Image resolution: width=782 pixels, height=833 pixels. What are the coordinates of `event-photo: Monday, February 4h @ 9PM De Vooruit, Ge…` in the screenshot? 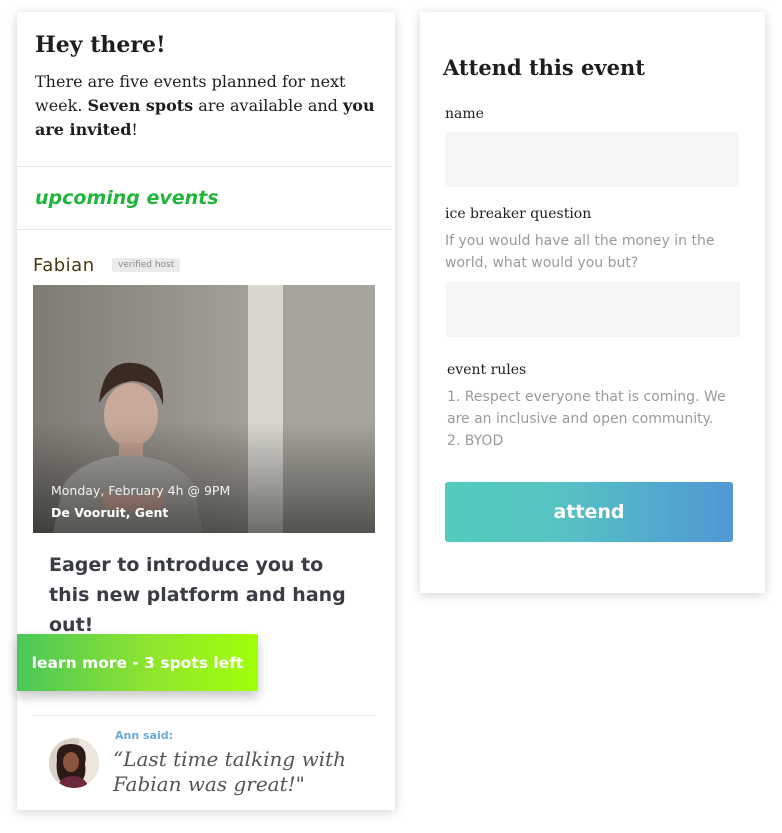 It's located at (204, 409).